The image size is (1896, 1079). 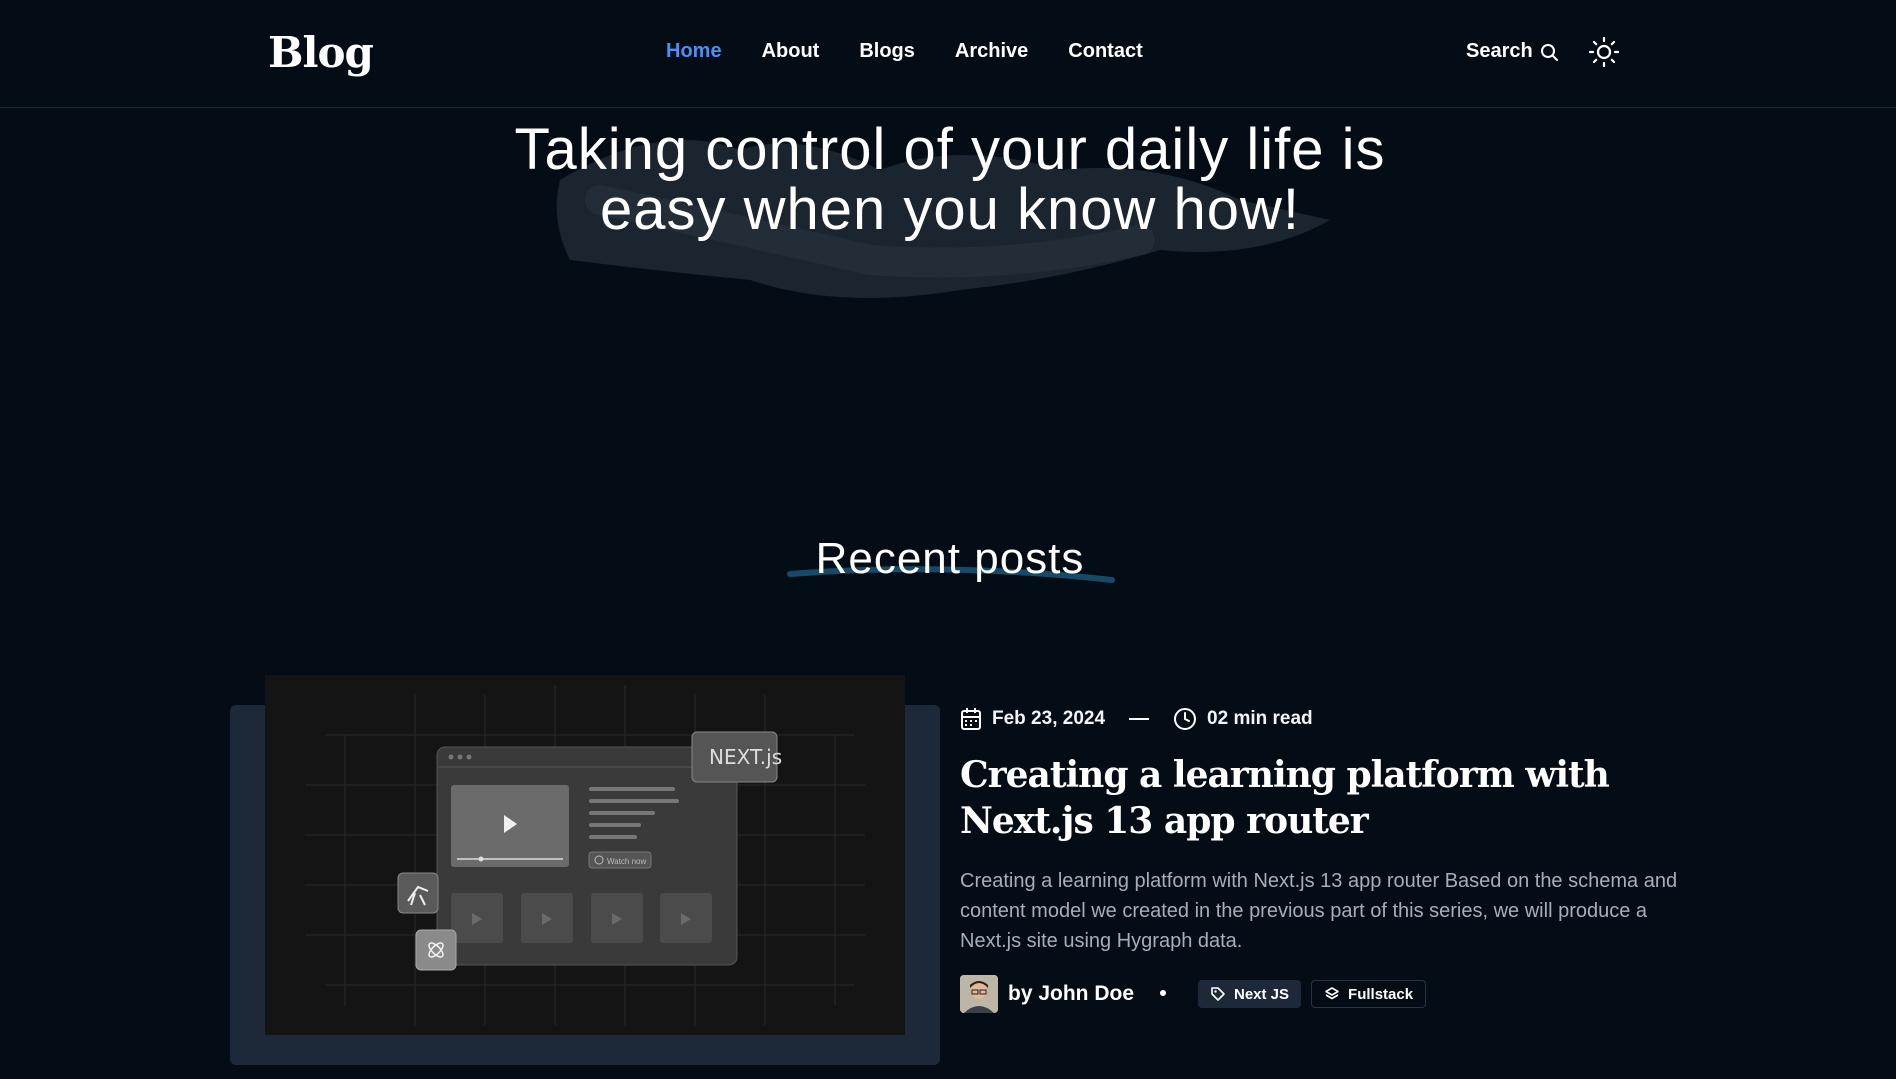 What do you see at coordinates (979, 994) in the screenshot?
I see `author-avatar` at bounding box center [979, 994].